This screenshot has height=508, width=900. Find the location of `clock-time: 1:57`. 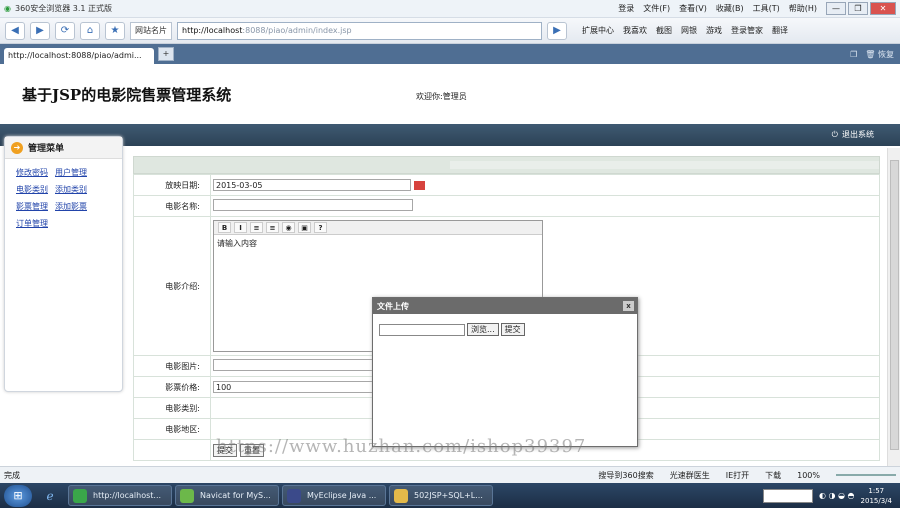

clock-time: 1:57 is located at coordinates (876, 490).